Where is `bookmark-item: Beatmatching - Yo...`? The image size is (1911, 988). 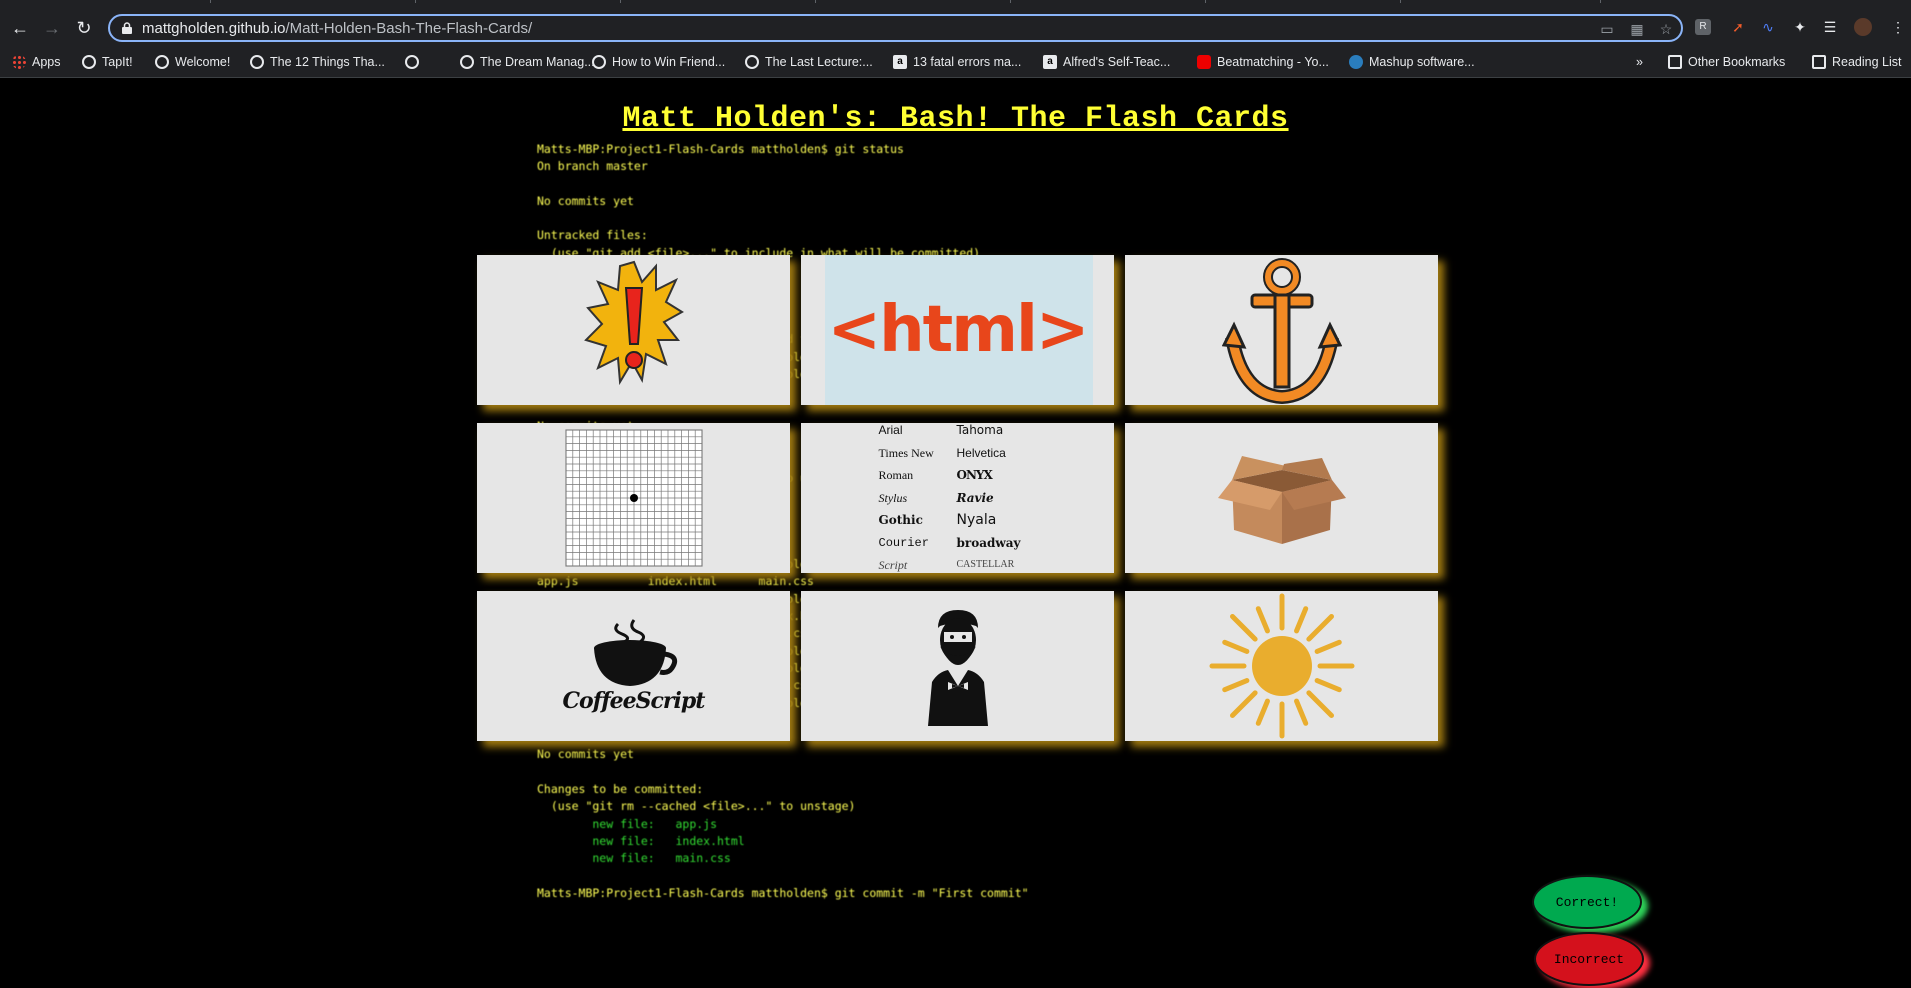
bookmark-item: Beatmatching - Yo... is located at coordinates (1263, 62).